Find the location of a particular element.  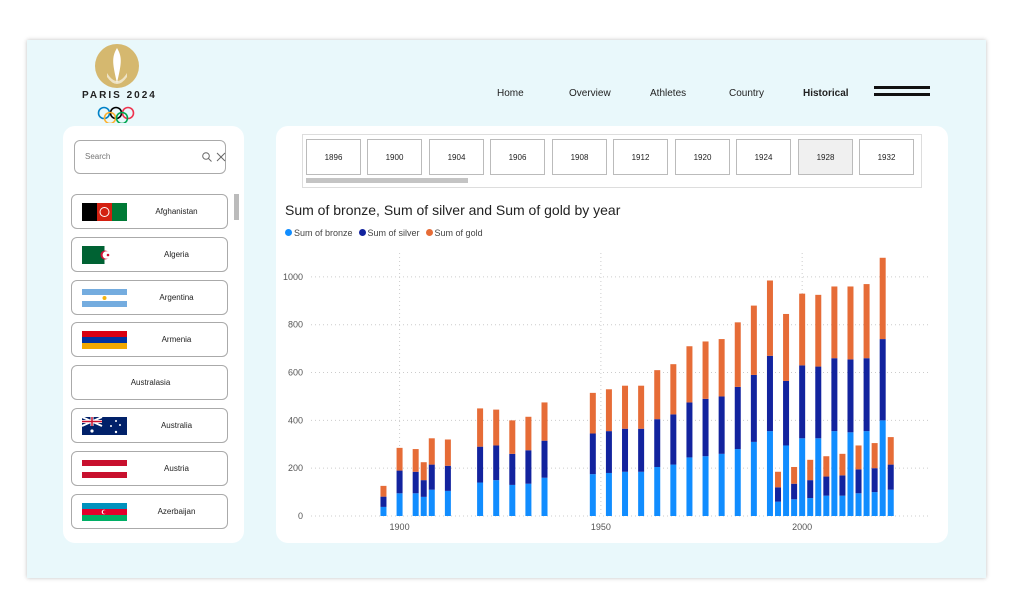

menu-icon is located at coordinates (902, 93).